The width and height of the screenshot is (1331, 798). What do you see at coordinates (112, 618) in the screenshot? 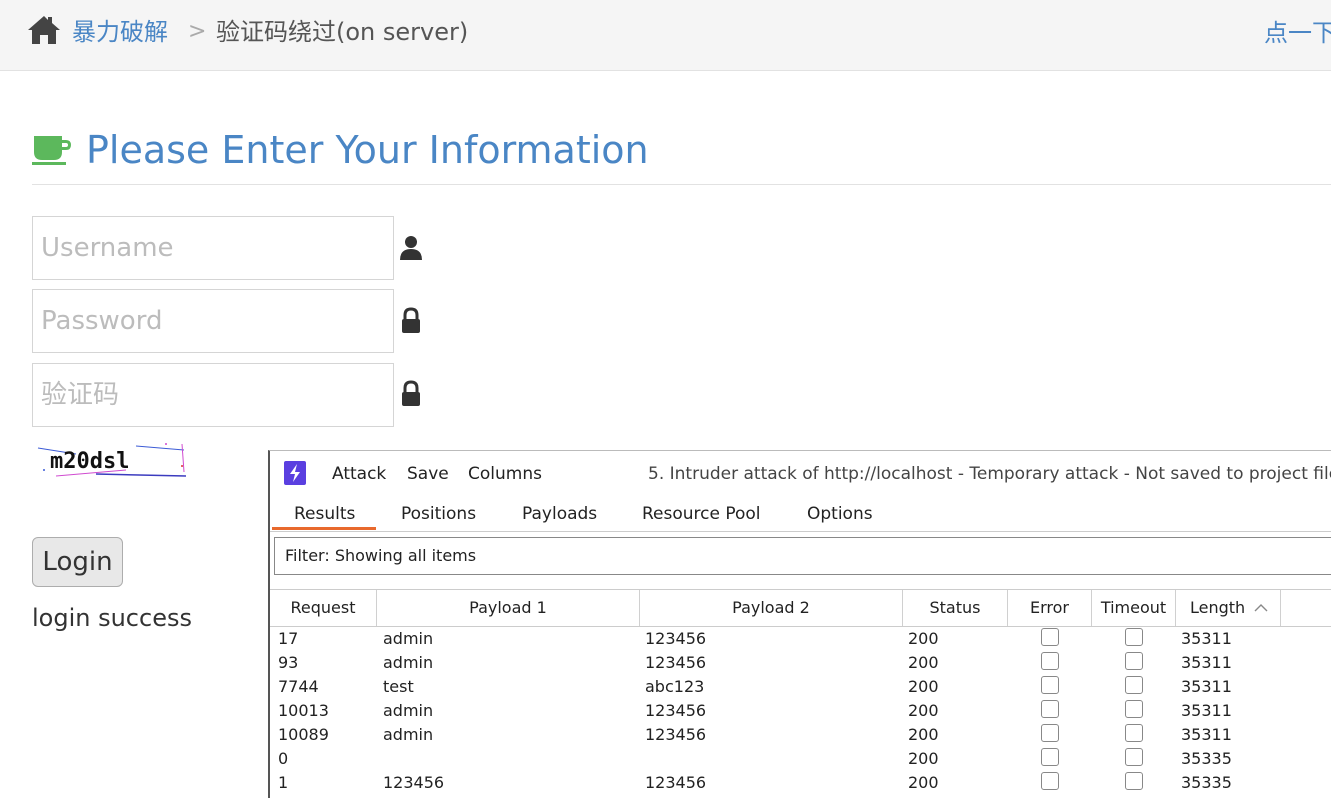
I see `login-message: login success` at bounding box center [112, 618].